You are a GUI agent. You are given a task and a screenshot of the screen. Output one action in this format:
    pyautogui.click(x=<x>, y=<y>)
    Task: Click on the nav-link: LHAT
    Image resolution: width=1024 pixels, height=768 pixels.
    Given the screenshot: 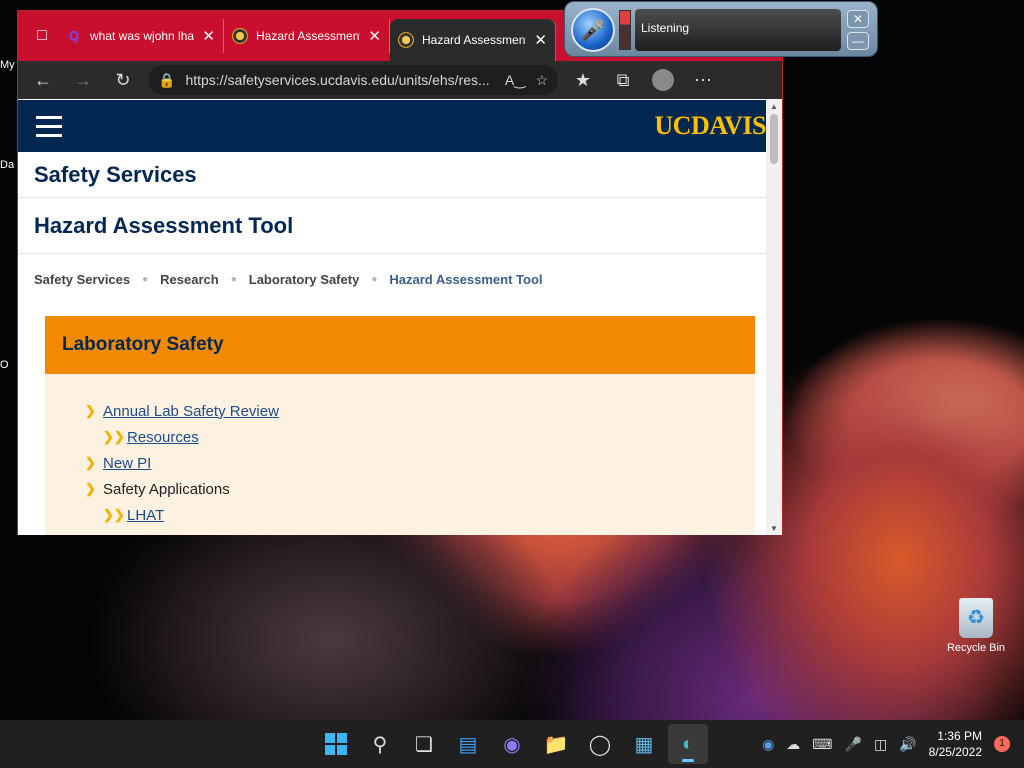 What is the action you would take?
    pyautogui.click(x=145, y=515)
    